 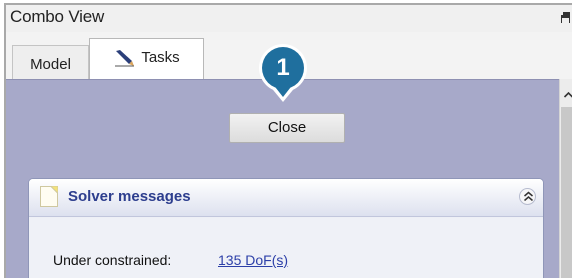 I want to click on tab-model-label: Model, so click(x=50, y=64).